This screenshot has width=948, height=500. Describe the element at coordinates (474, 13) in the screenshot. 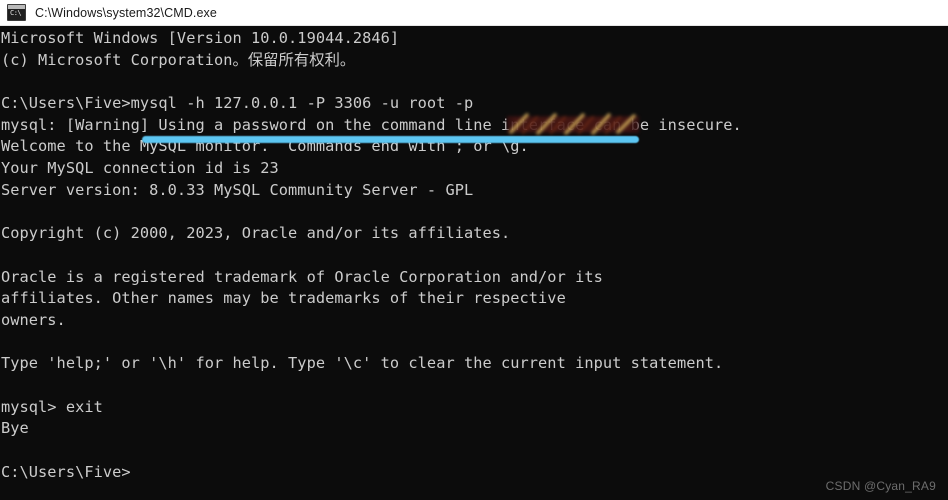

I see `window-titlebar: C:\ C:\Windows\system32\CMD.exe` at that location.